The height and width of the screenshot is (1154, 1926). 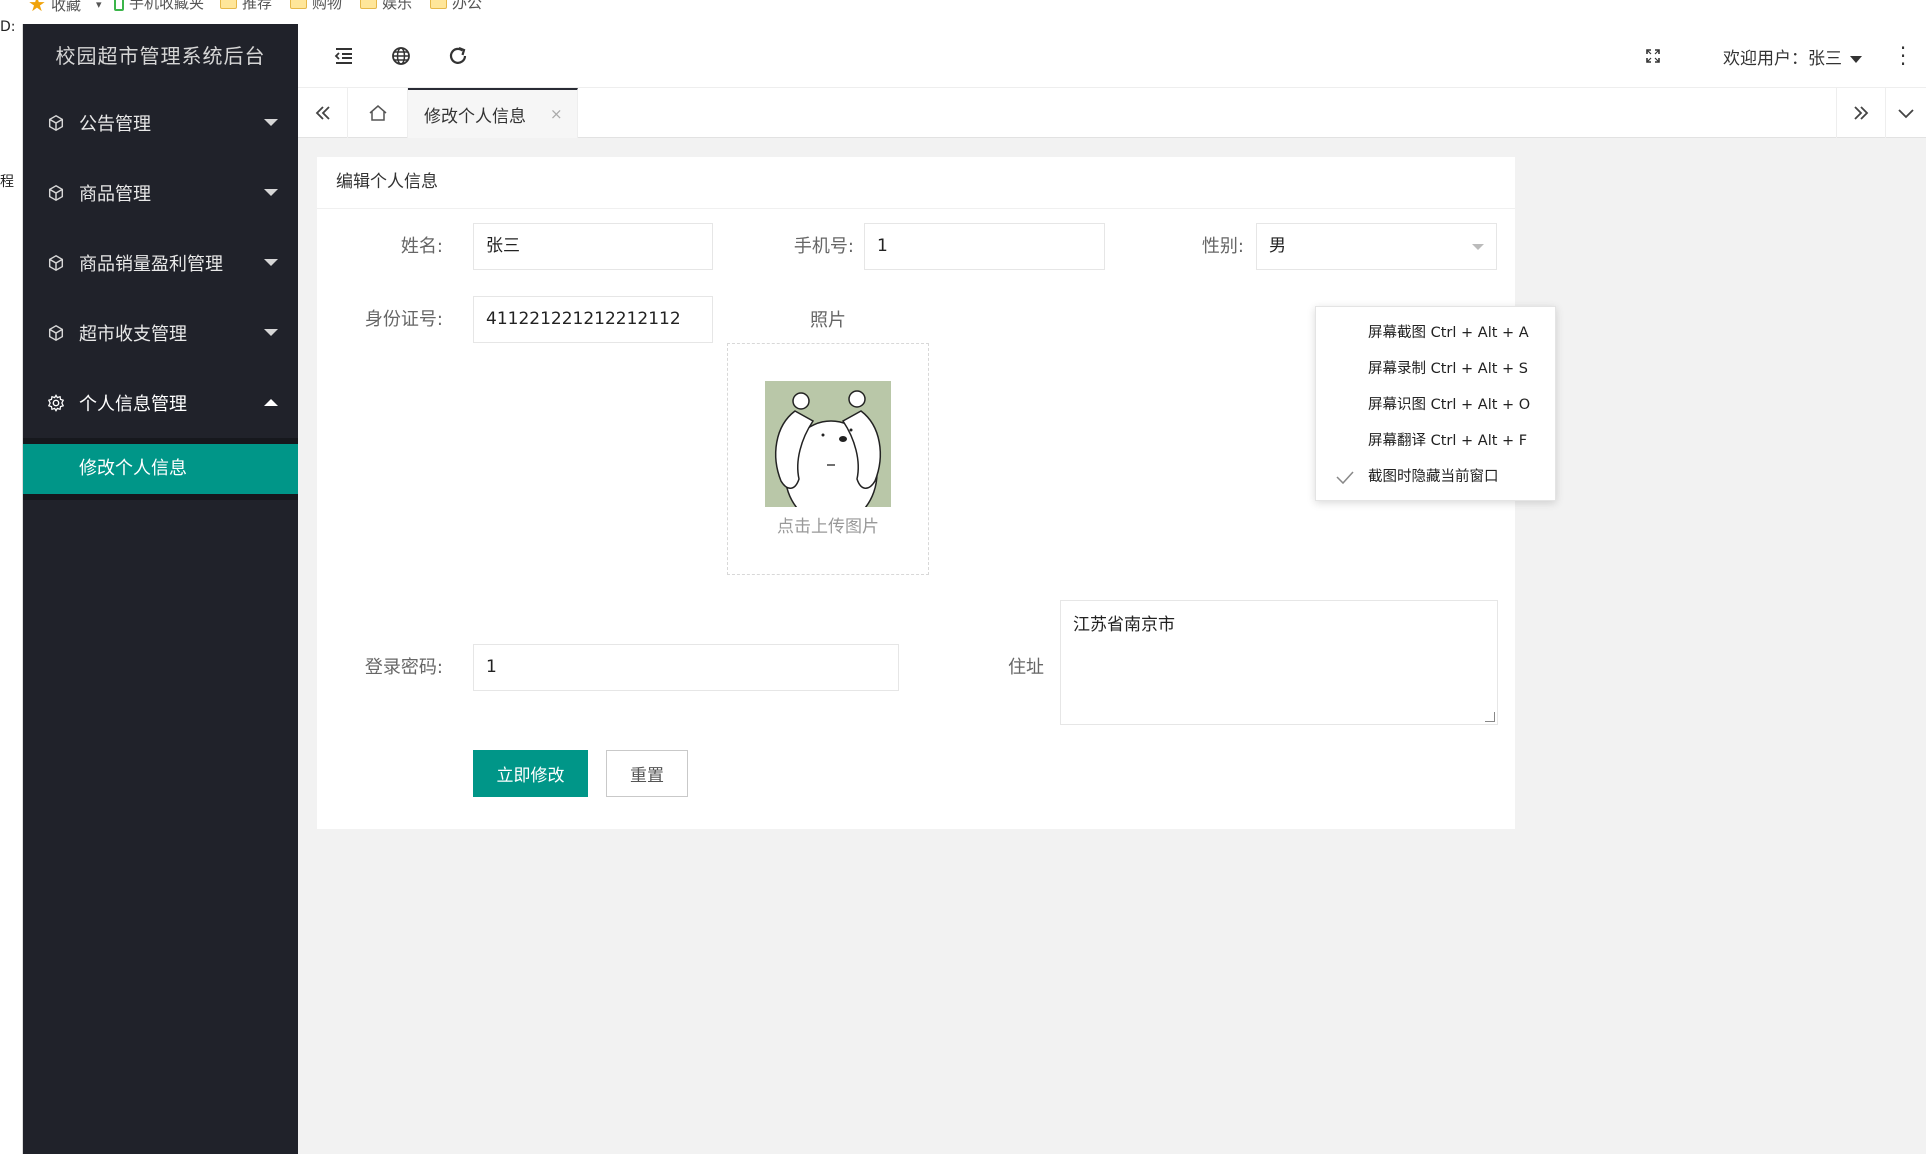 What do you see at coordinates (1112, 56) in the screenshot?
I see `top-header: 欢迎用户：张三 · · ·` at bounding box center [1112, 56].